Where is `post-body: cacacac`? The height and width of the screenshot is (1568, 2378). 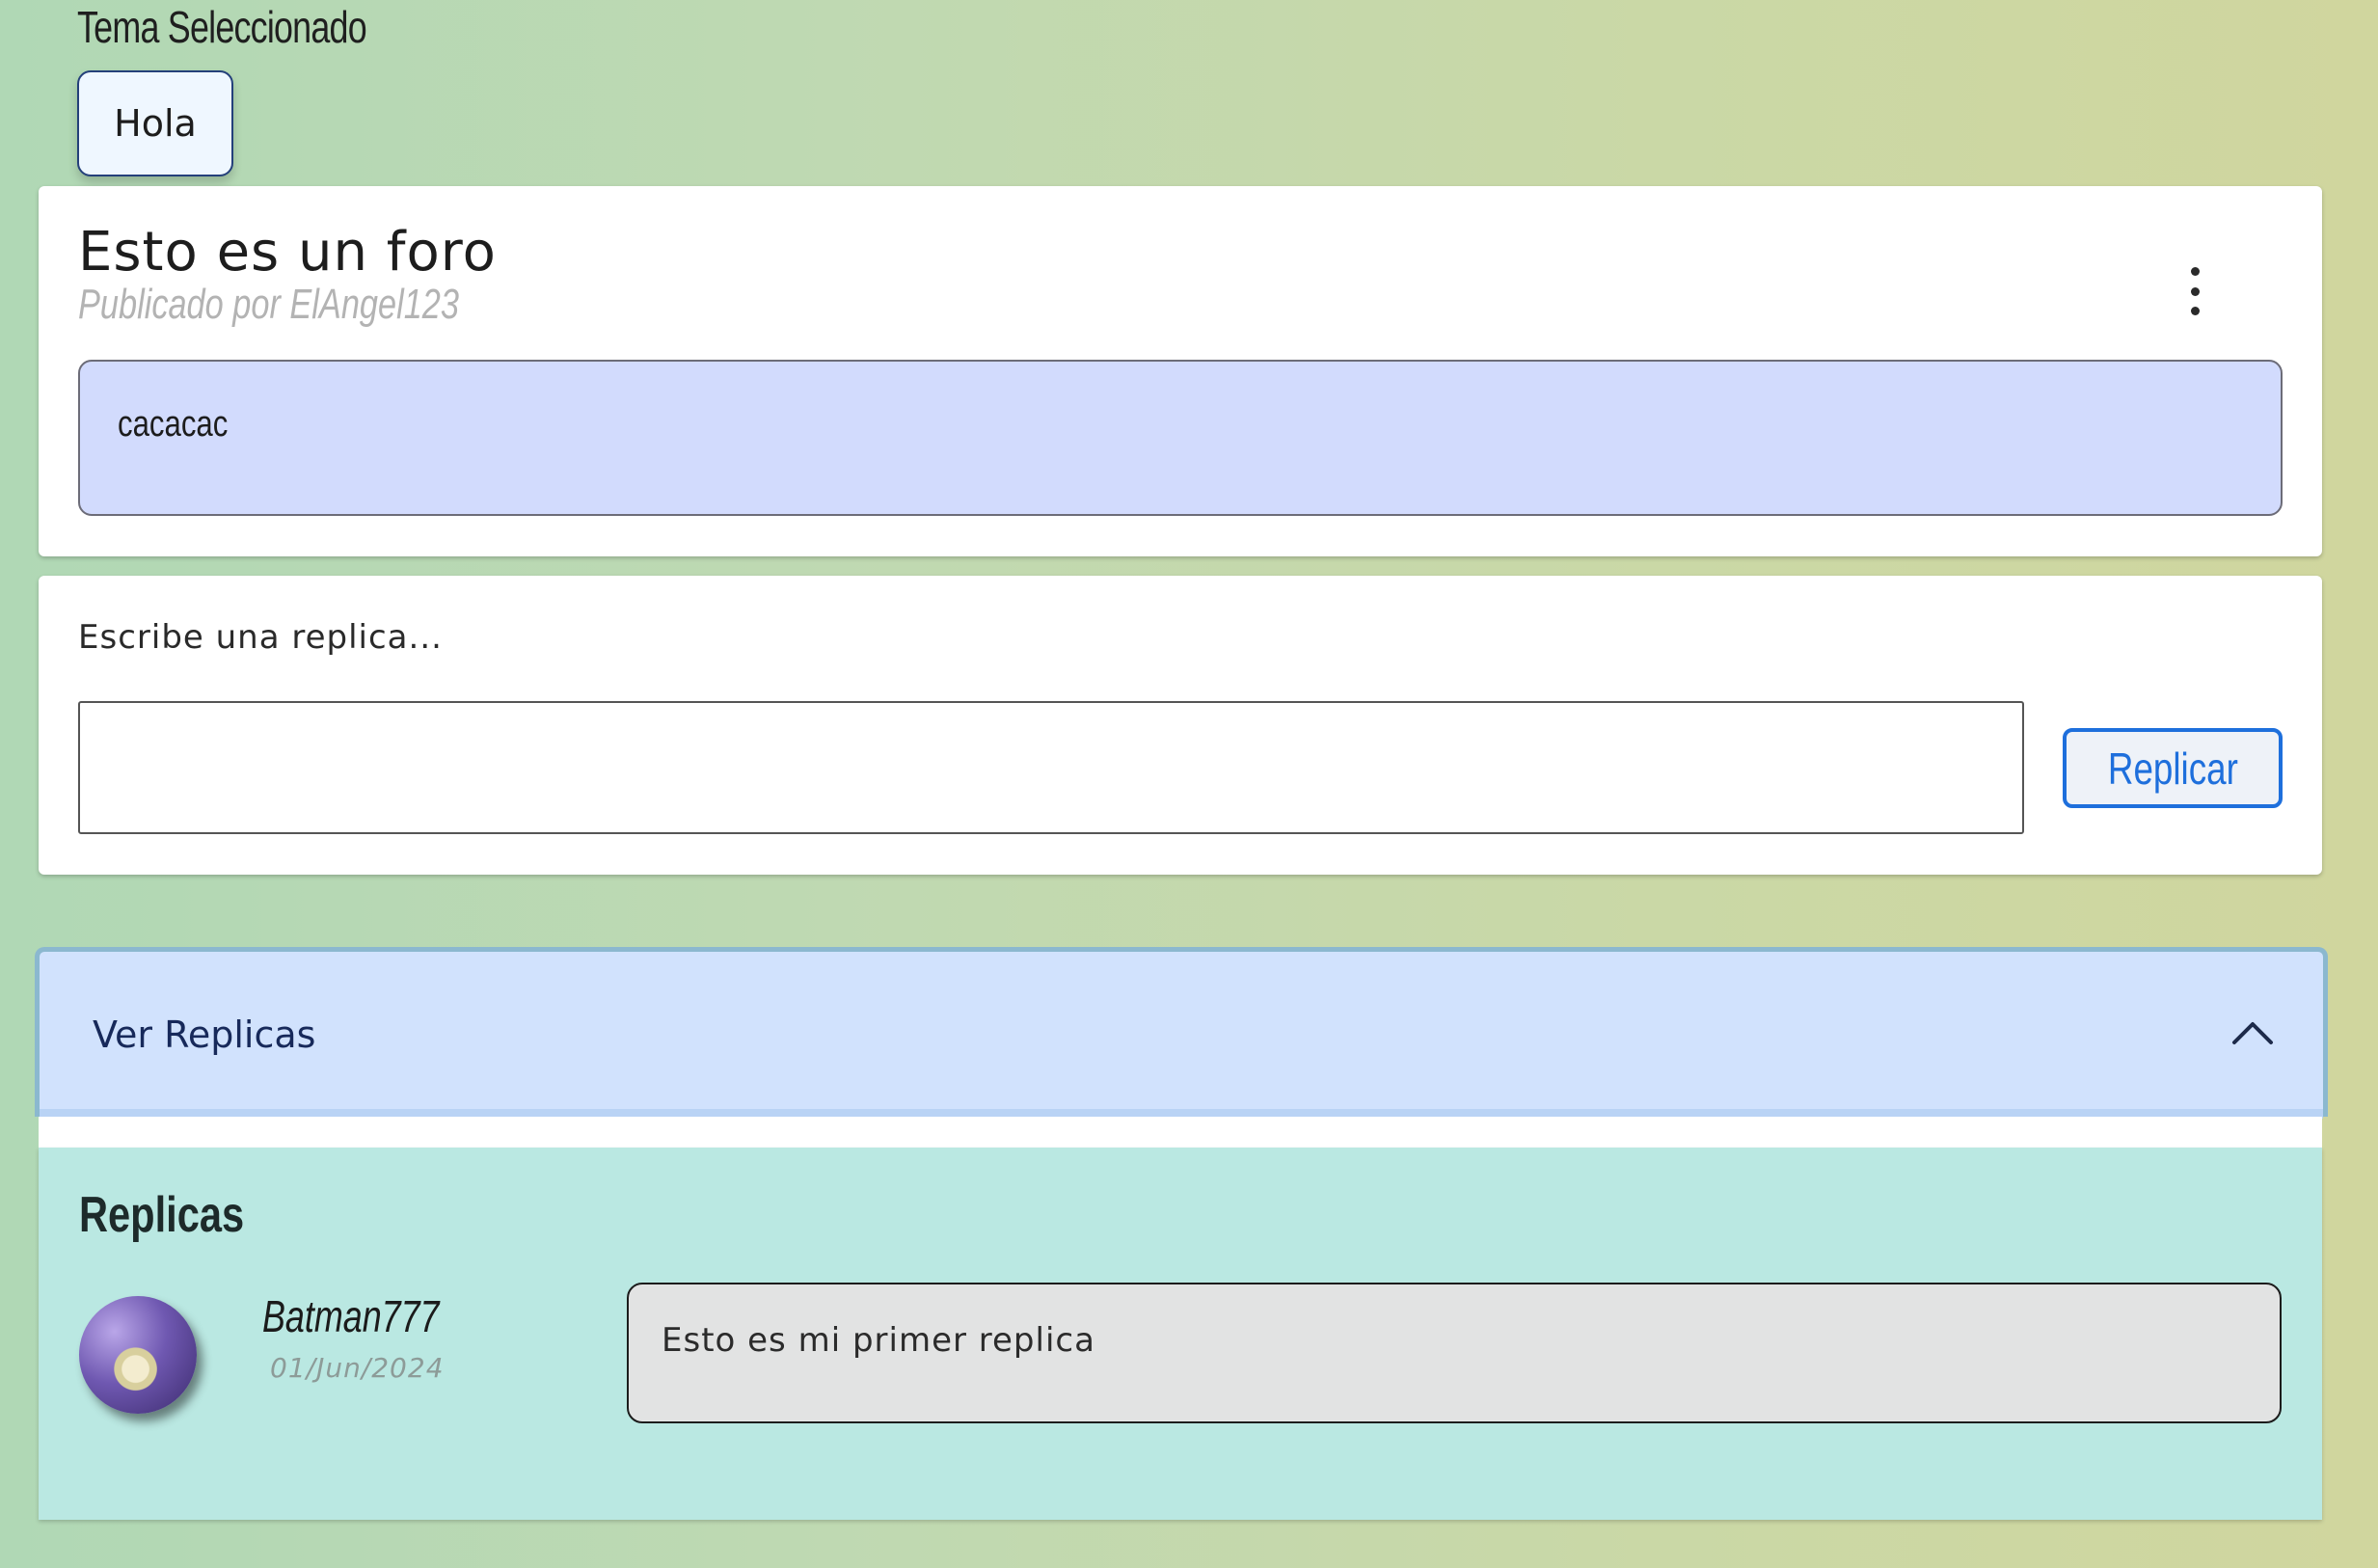 post-body: cacacac is located at coordinates (1180, 438).